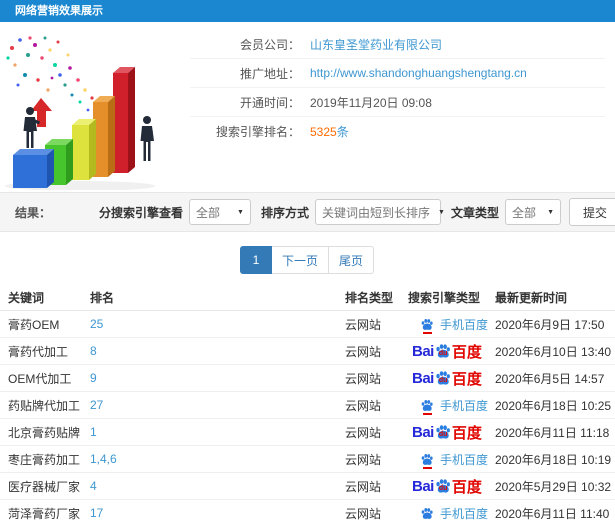 The width and height of the screenshot is (615, 520). I want to click on keyword-cell: 药贴牌代加工, so click(44, 405).